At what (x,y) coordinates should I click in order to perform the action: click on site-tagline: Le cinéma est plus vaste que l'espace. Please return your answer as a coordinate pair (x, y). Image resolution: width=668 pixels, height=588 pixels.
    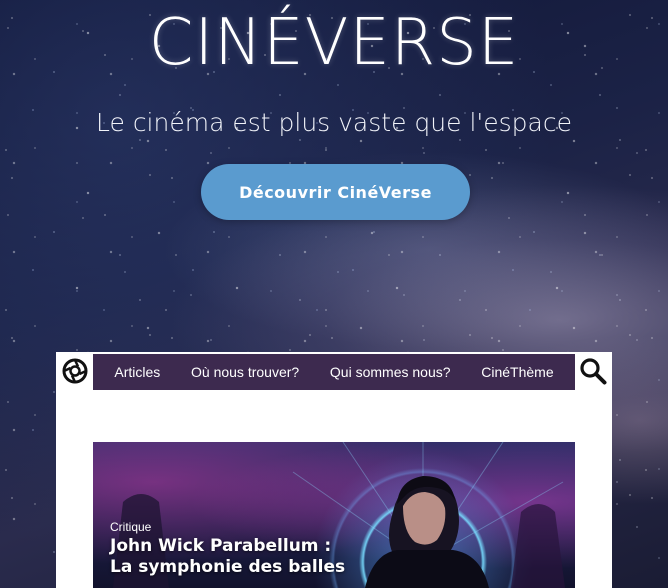
    Looking at the image, I should click on (334, 122).